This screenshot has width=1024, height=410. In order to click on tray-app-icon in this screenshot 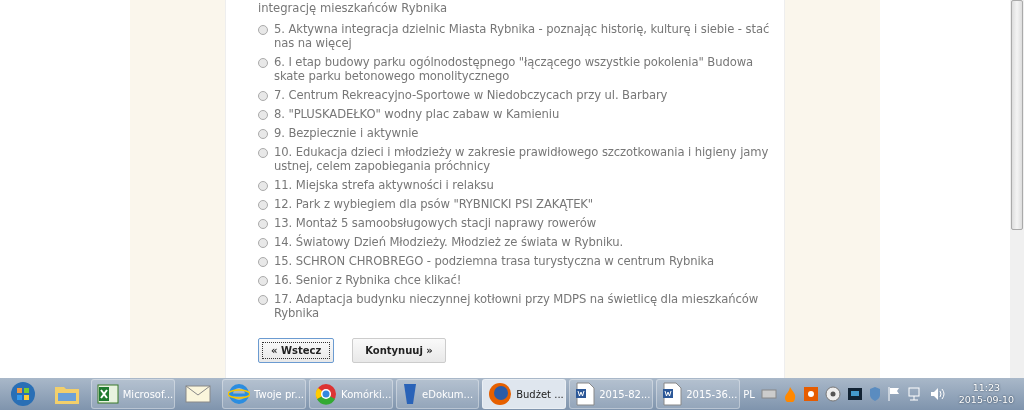, I will do `click(810, 394)`.